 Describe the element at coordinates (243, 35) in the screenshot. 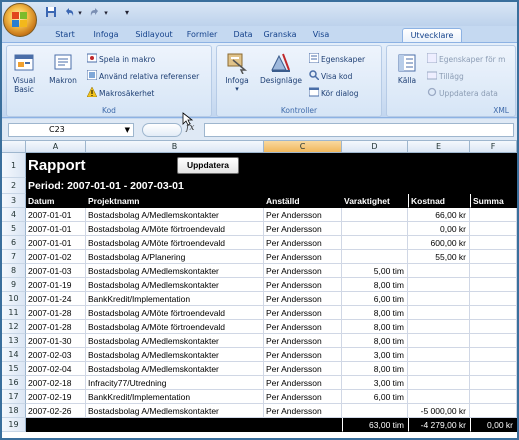

I see `tab-data: Data` at that location.